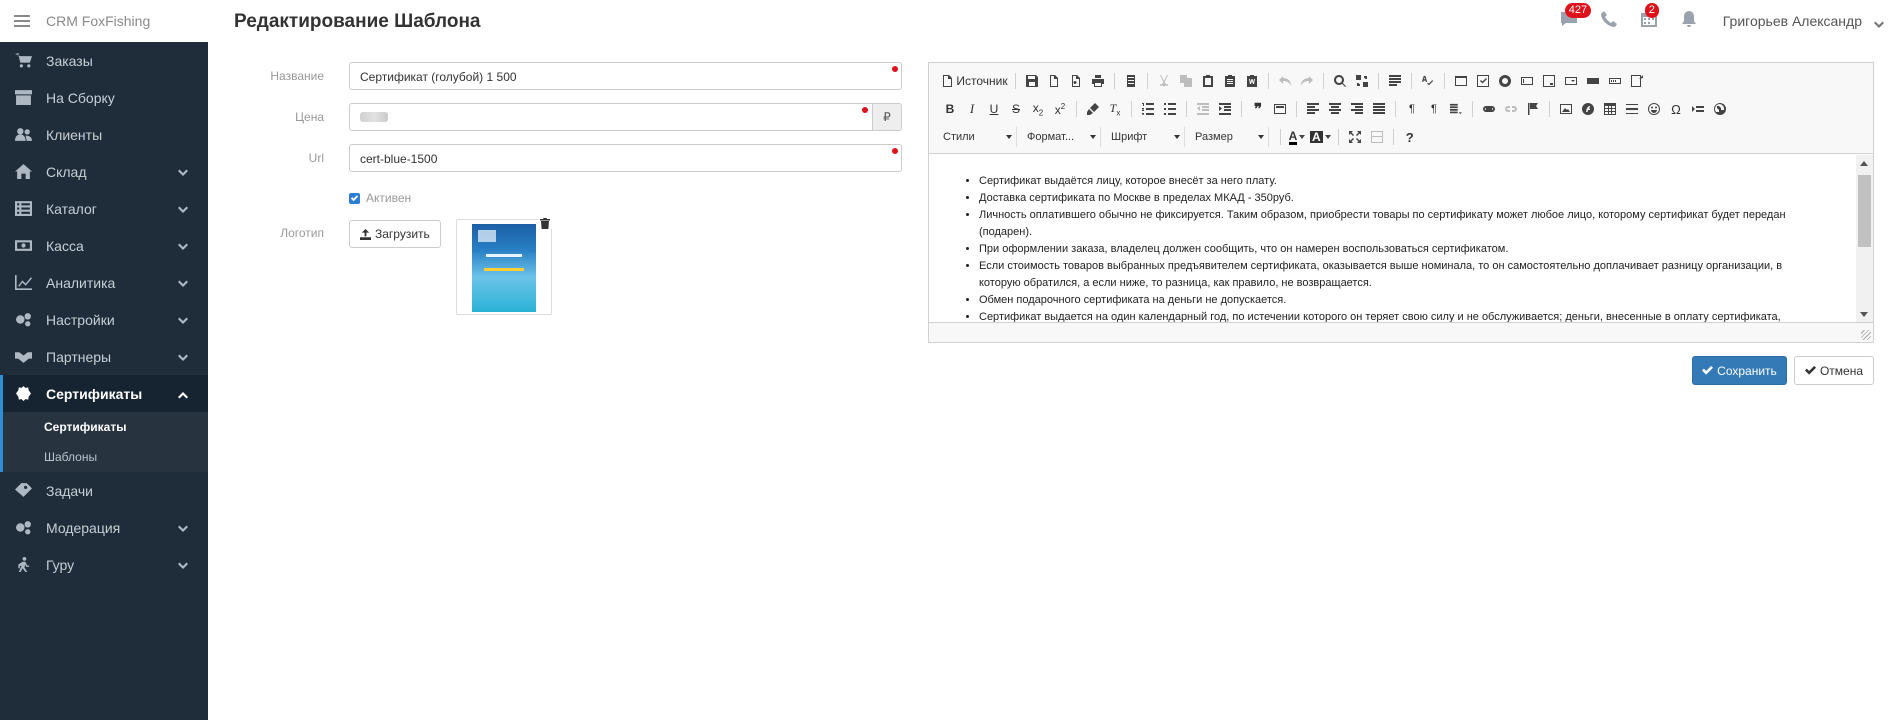 This screenshot has width=1898, height=720. I want to click on smiley-button, so click(1654, 109).